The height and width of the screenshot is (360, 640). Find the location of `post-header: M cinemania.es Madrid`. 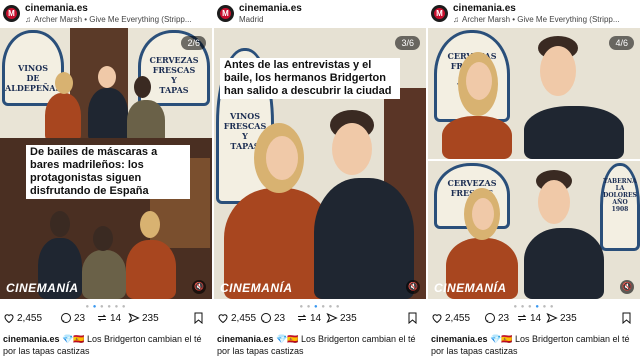

post-header: M cinemania.es Madrid is located at coordinates (320, 14).